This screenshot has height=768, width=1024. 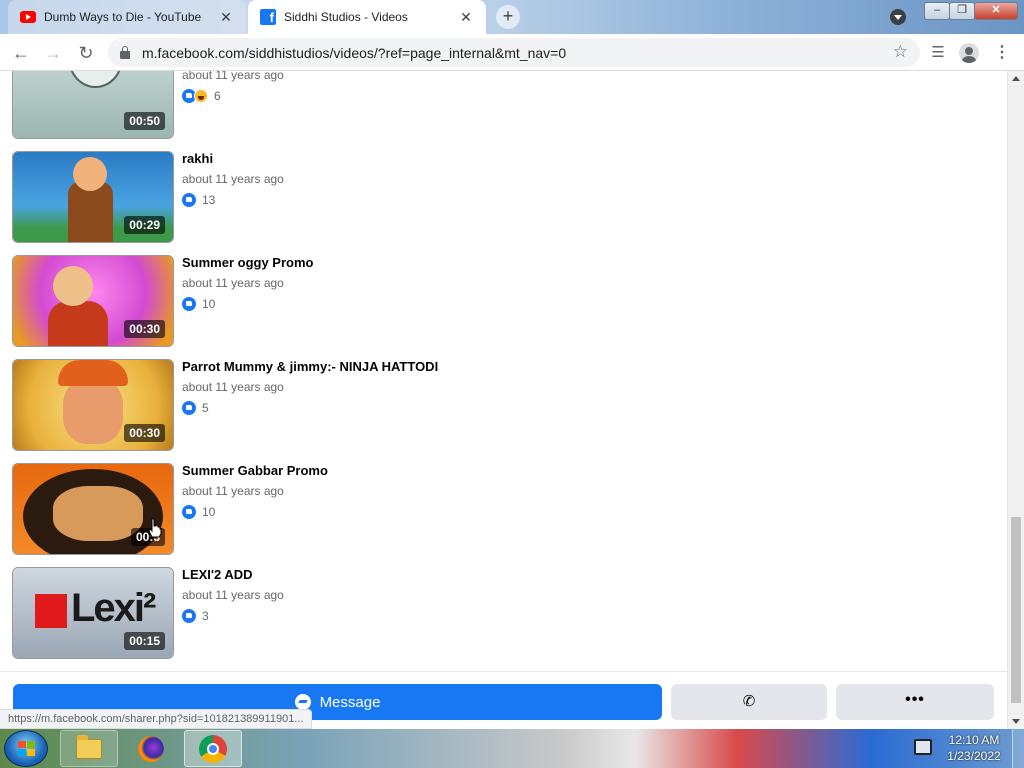 I want to click on minimize-button: –, so click(x=937, y=11).